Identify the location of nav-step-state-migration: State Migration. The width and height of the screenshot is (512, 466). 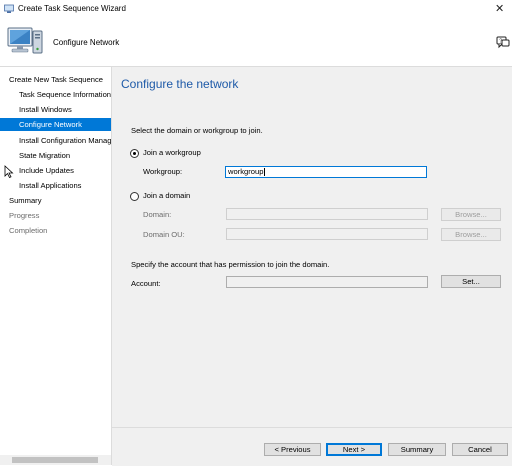
(55, 155).